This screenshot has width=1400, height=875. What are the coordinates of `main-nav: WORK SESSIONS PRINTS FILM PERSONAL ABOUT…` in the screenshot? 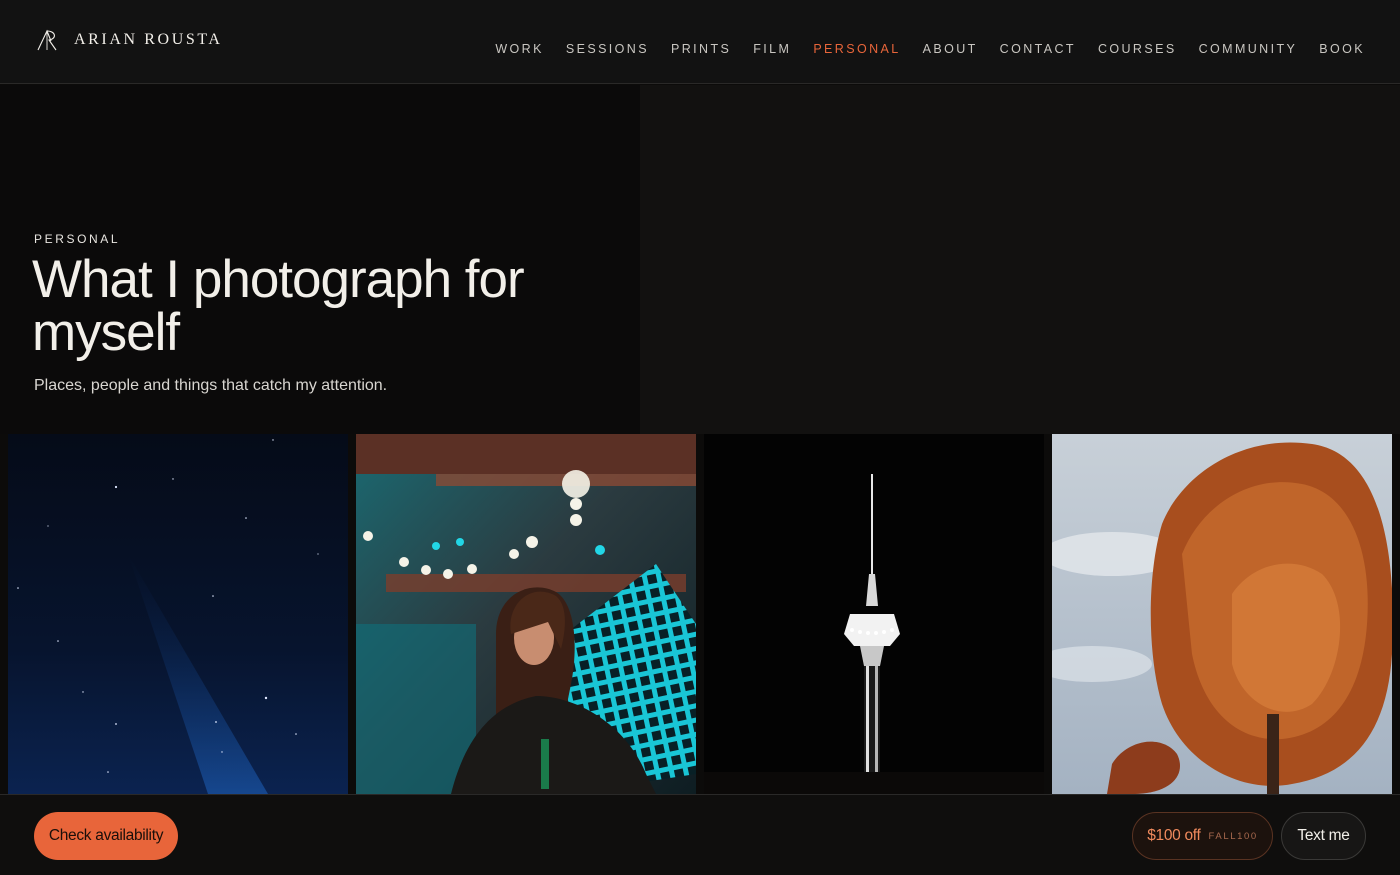 It's located at (919, 49).